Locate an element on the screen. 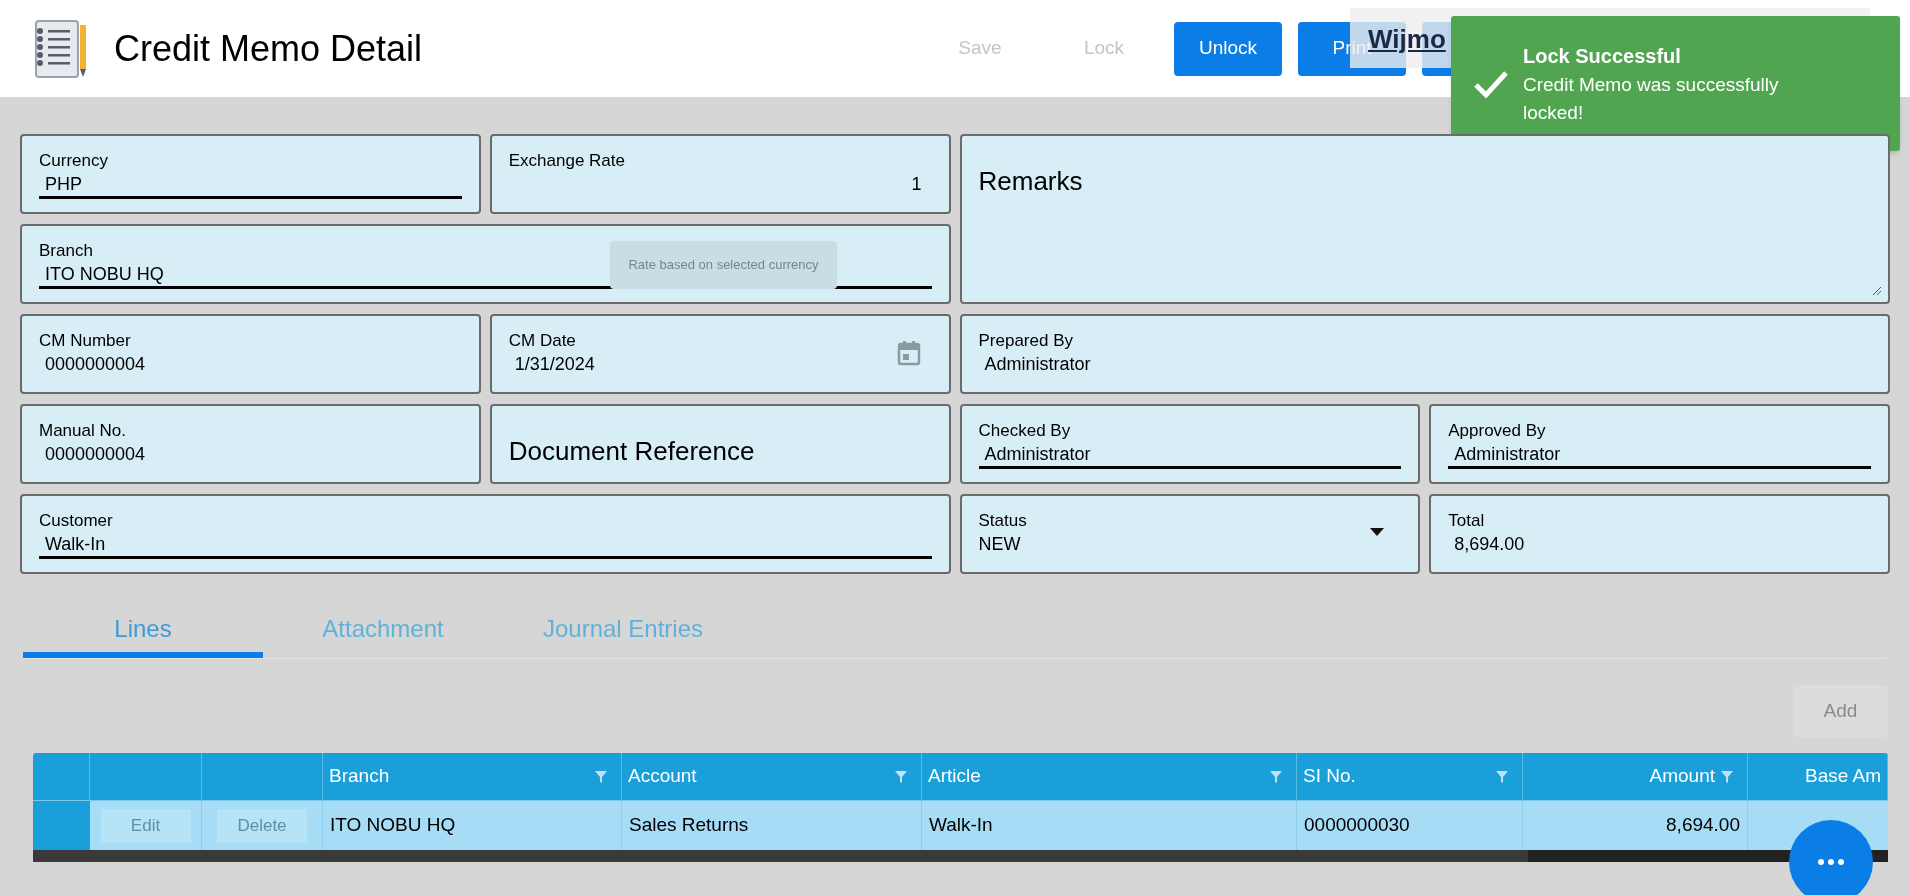 The image size is (1910, 895). form-field: Currency PHP is located at coordinates (250, 174).